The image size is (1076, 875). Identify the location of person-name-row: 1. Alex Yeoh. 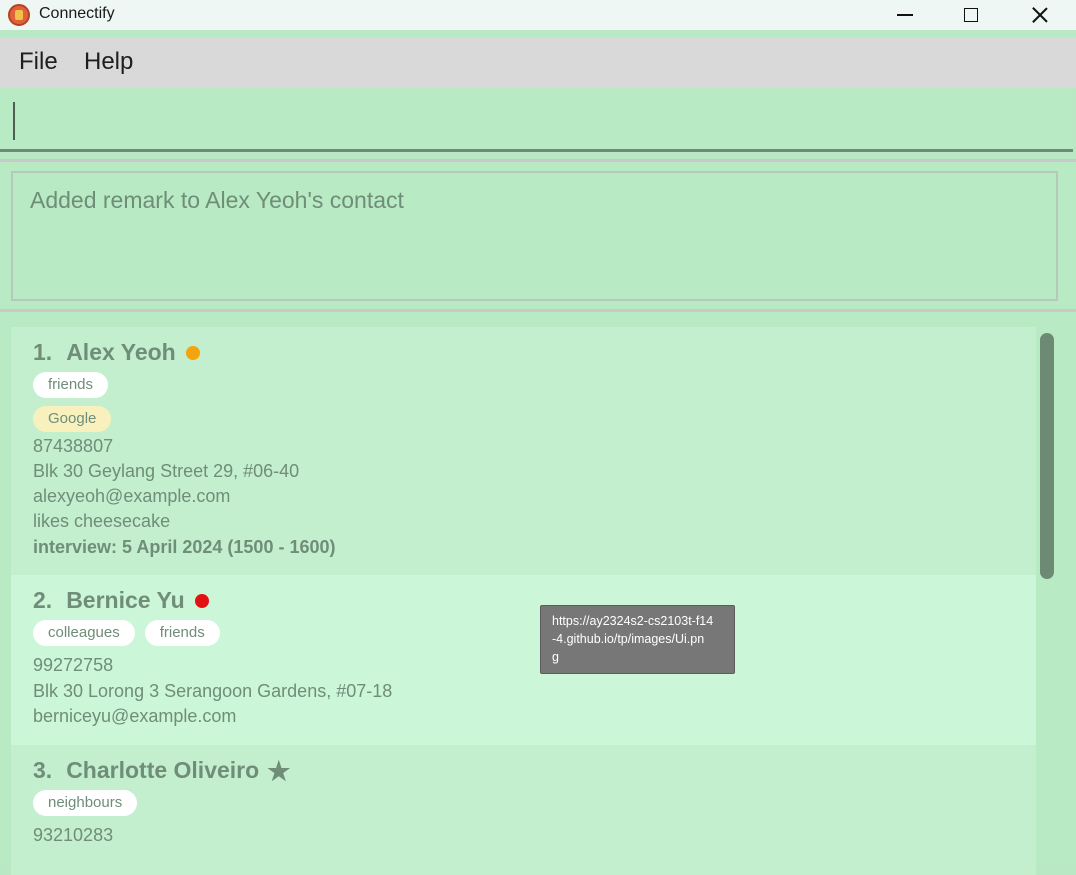
(116, 352).